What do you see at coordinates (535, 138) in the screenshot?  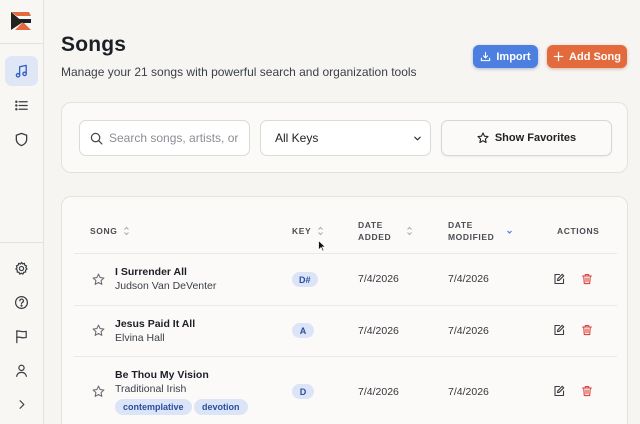 I see `show-favorites-label: Show Favorites` at bounding box center [535, 138].